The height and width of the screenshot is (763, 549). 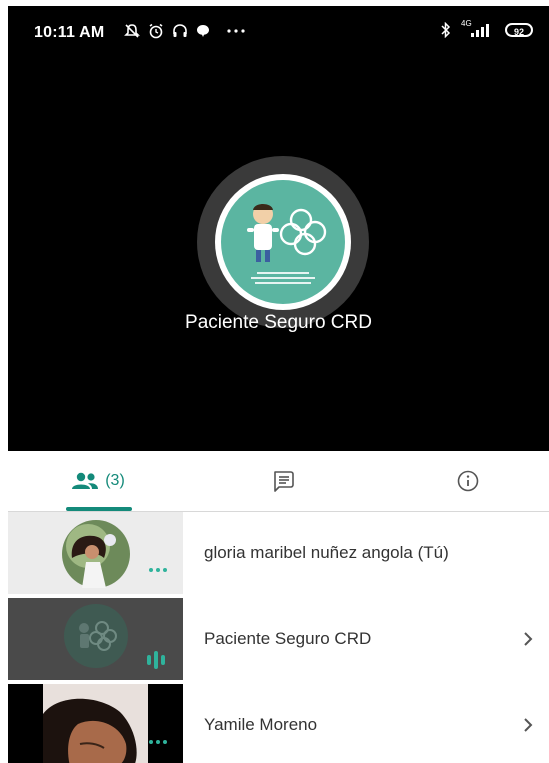 I want to click on info-icon, so click(x=468, y=481).